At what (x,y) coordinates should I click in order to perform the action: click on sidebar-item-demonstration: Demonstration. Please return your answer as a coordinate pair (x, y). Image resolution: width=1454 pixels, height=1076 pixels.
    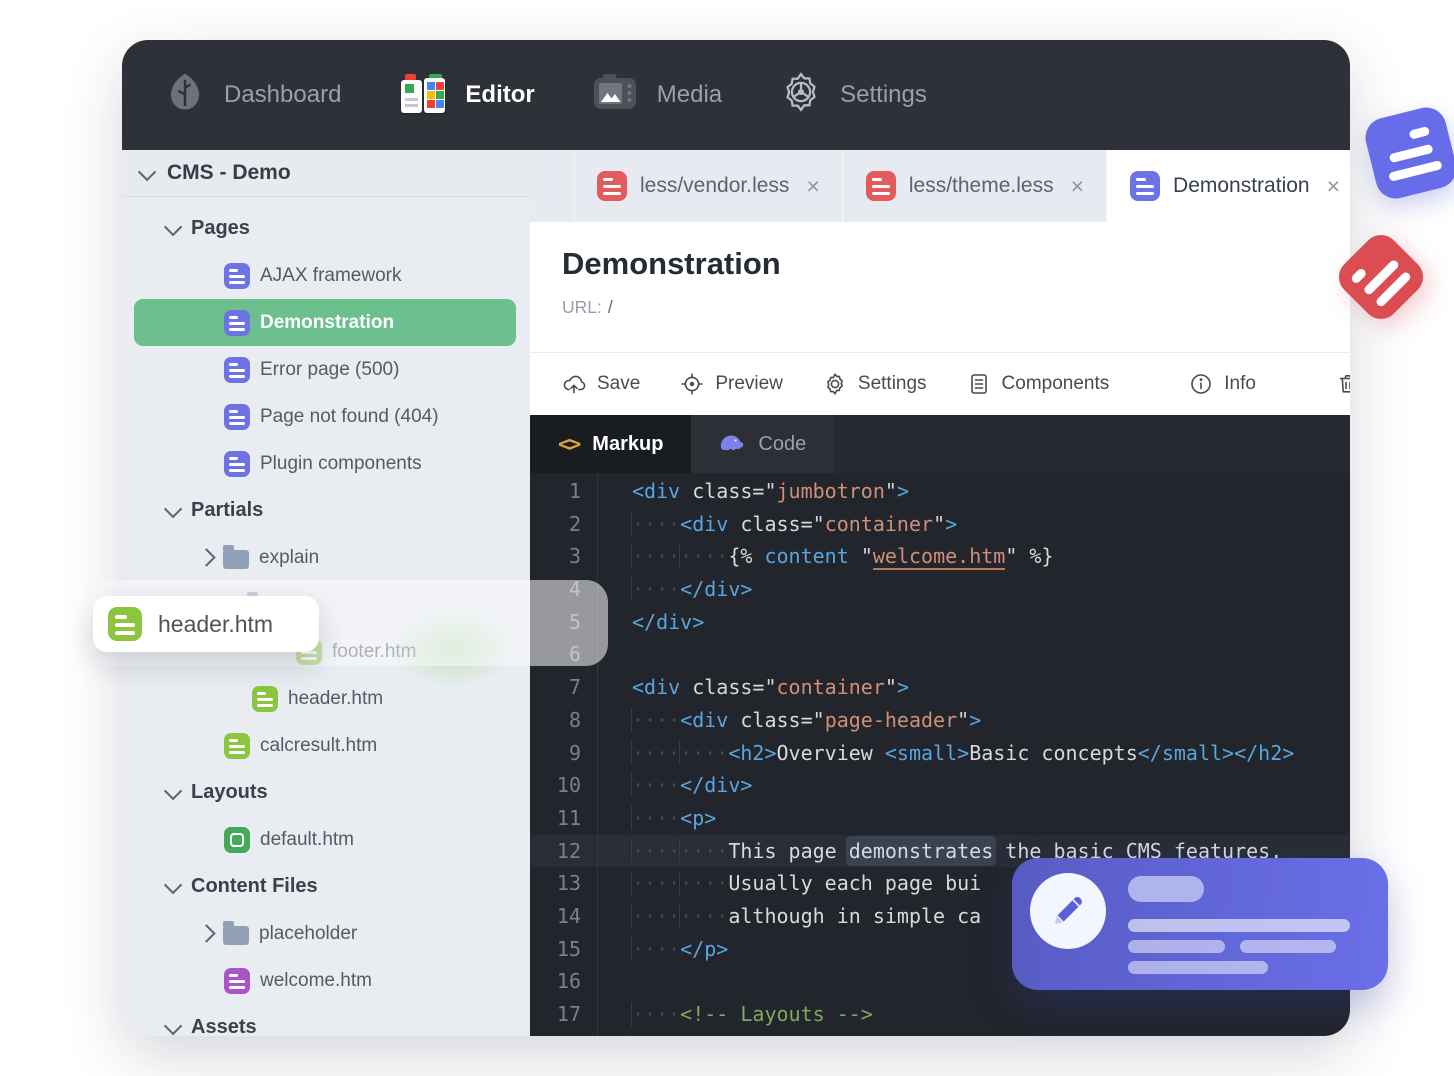
    Looking at the image, I should click on (325, 322).